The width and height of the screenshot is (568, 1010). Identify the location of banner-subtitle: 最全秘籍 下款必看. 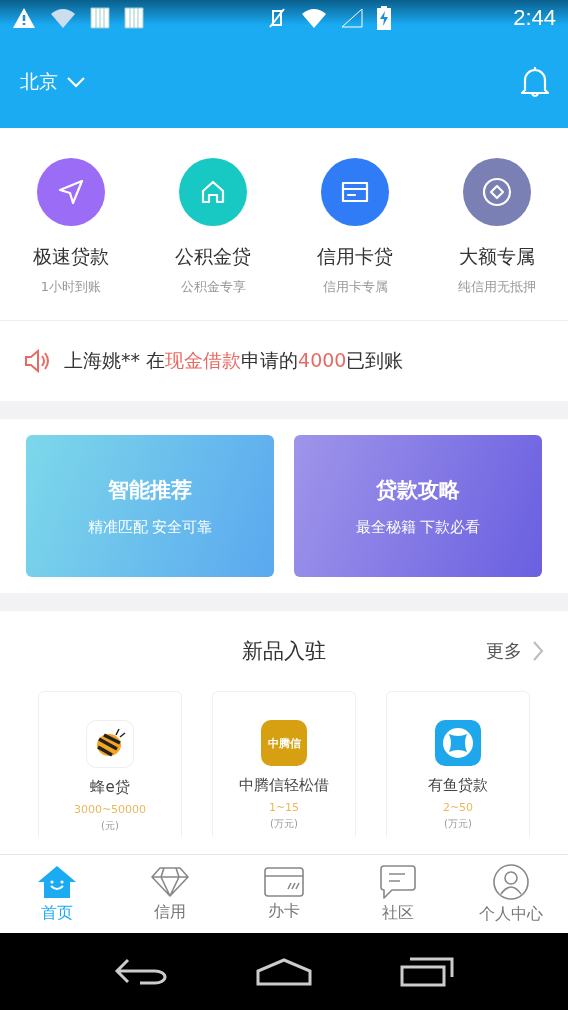
(418, 527).